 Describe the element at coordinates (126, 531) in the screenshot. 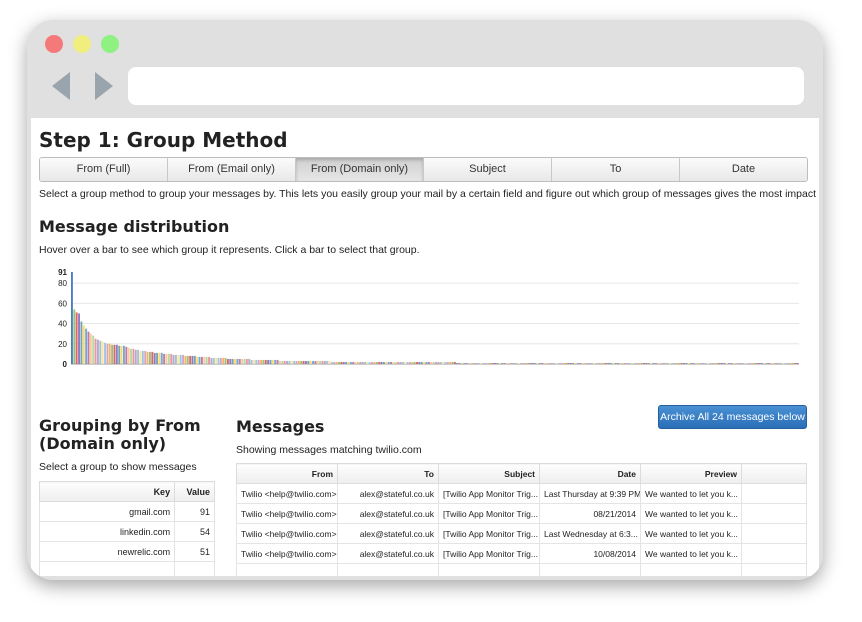

I see `table-row: linkedin.com 54` at that location.